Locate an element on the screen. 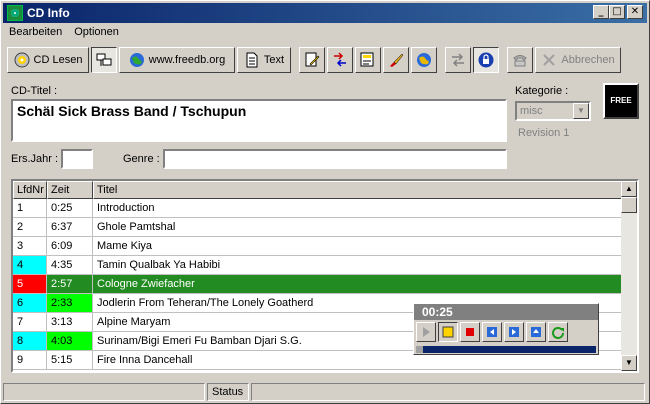 The height and width of the screenshot is (404, 650). web-button is located at coordinates (424, 60).